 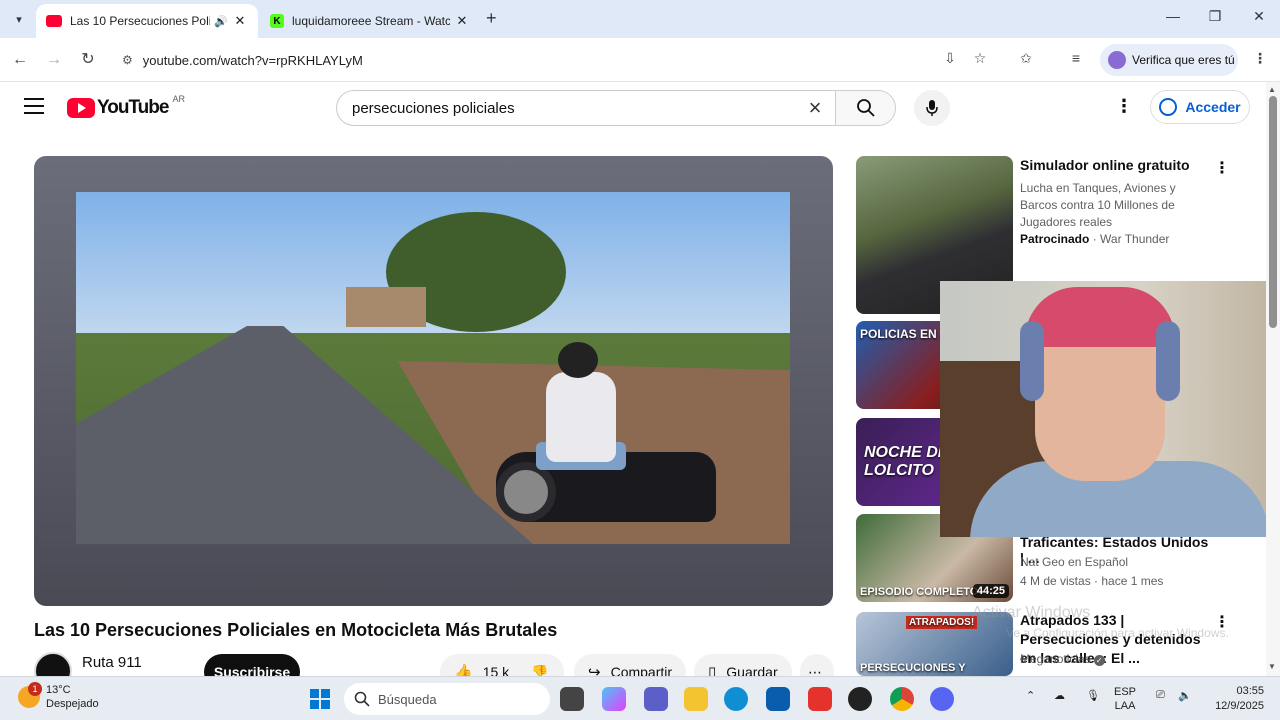 What do you see at coordinates (1117, 60) in the screenshot?
I see `profile-avatar-icon` at bounding box center [1117, 60].